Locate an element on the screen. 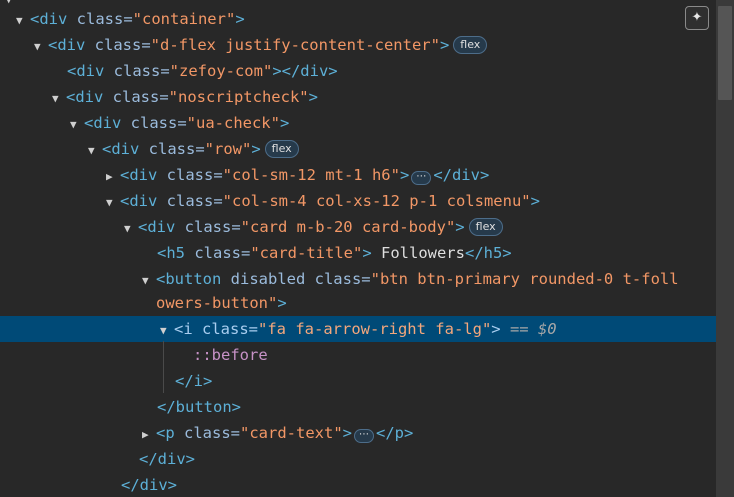 This screenshot has height=497, width=734. tag-open: <i is located at coordinates (183, 329).